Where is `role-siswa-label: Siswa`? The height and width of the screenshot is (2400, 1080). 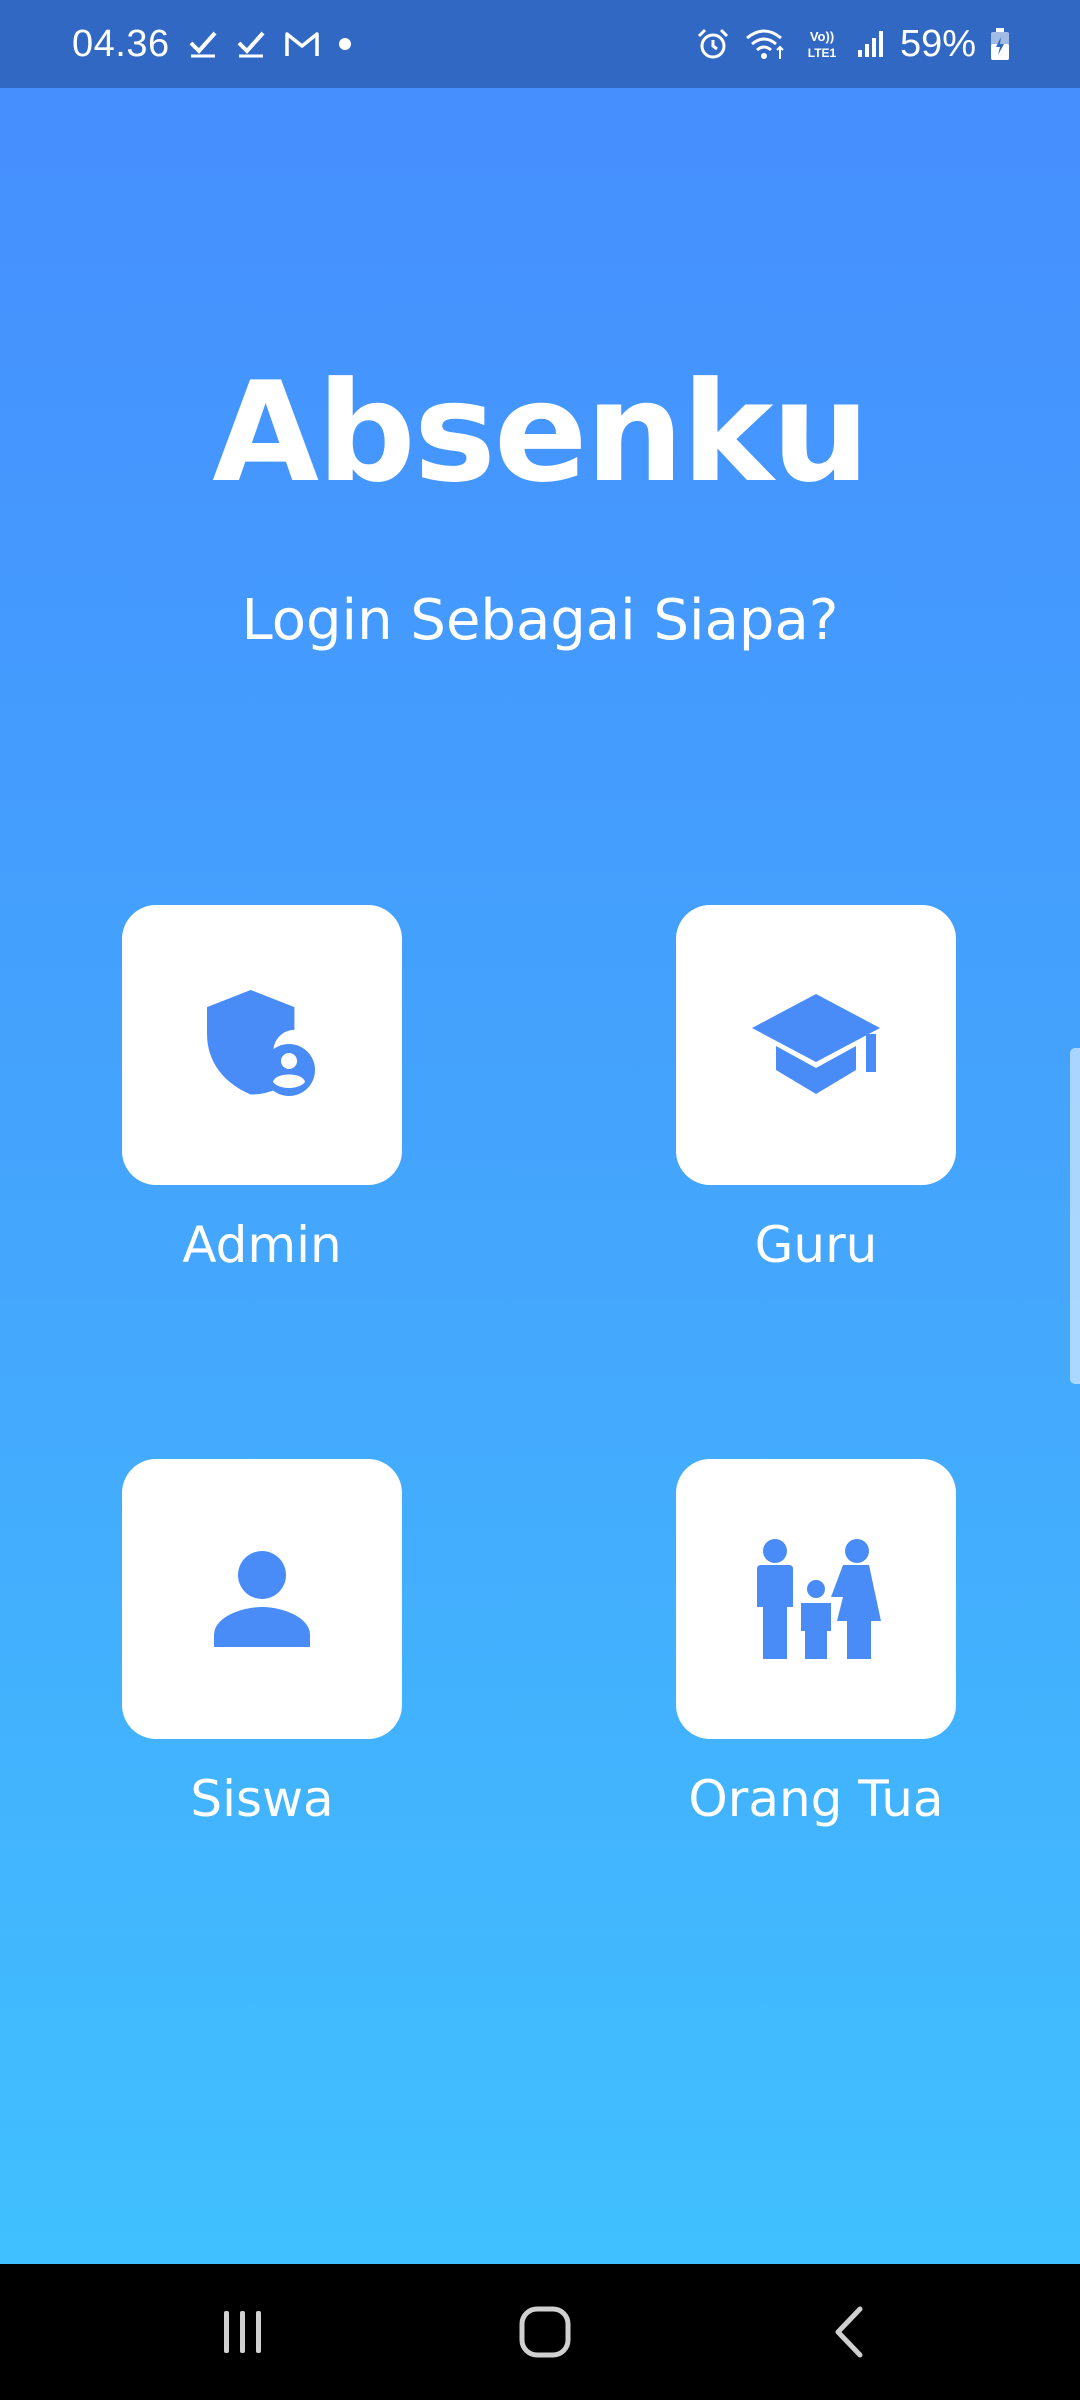
role-siswa-label: Siswa is located at coordinates (262, 1799).